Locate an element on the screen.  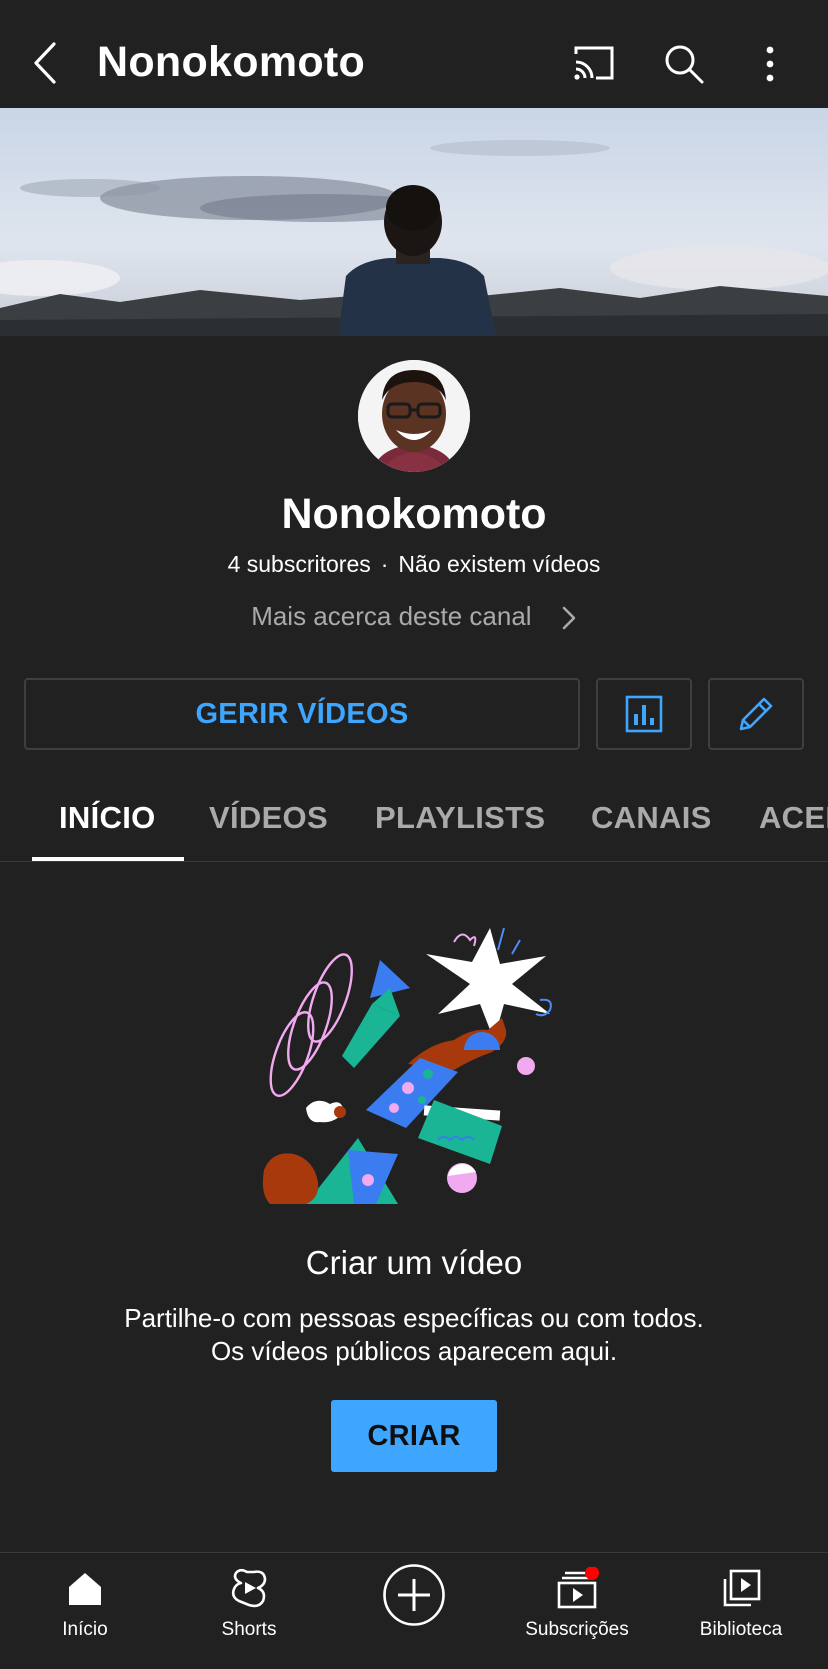
top-app-bar: Nonokomoto is located at coordinates (414, 54).